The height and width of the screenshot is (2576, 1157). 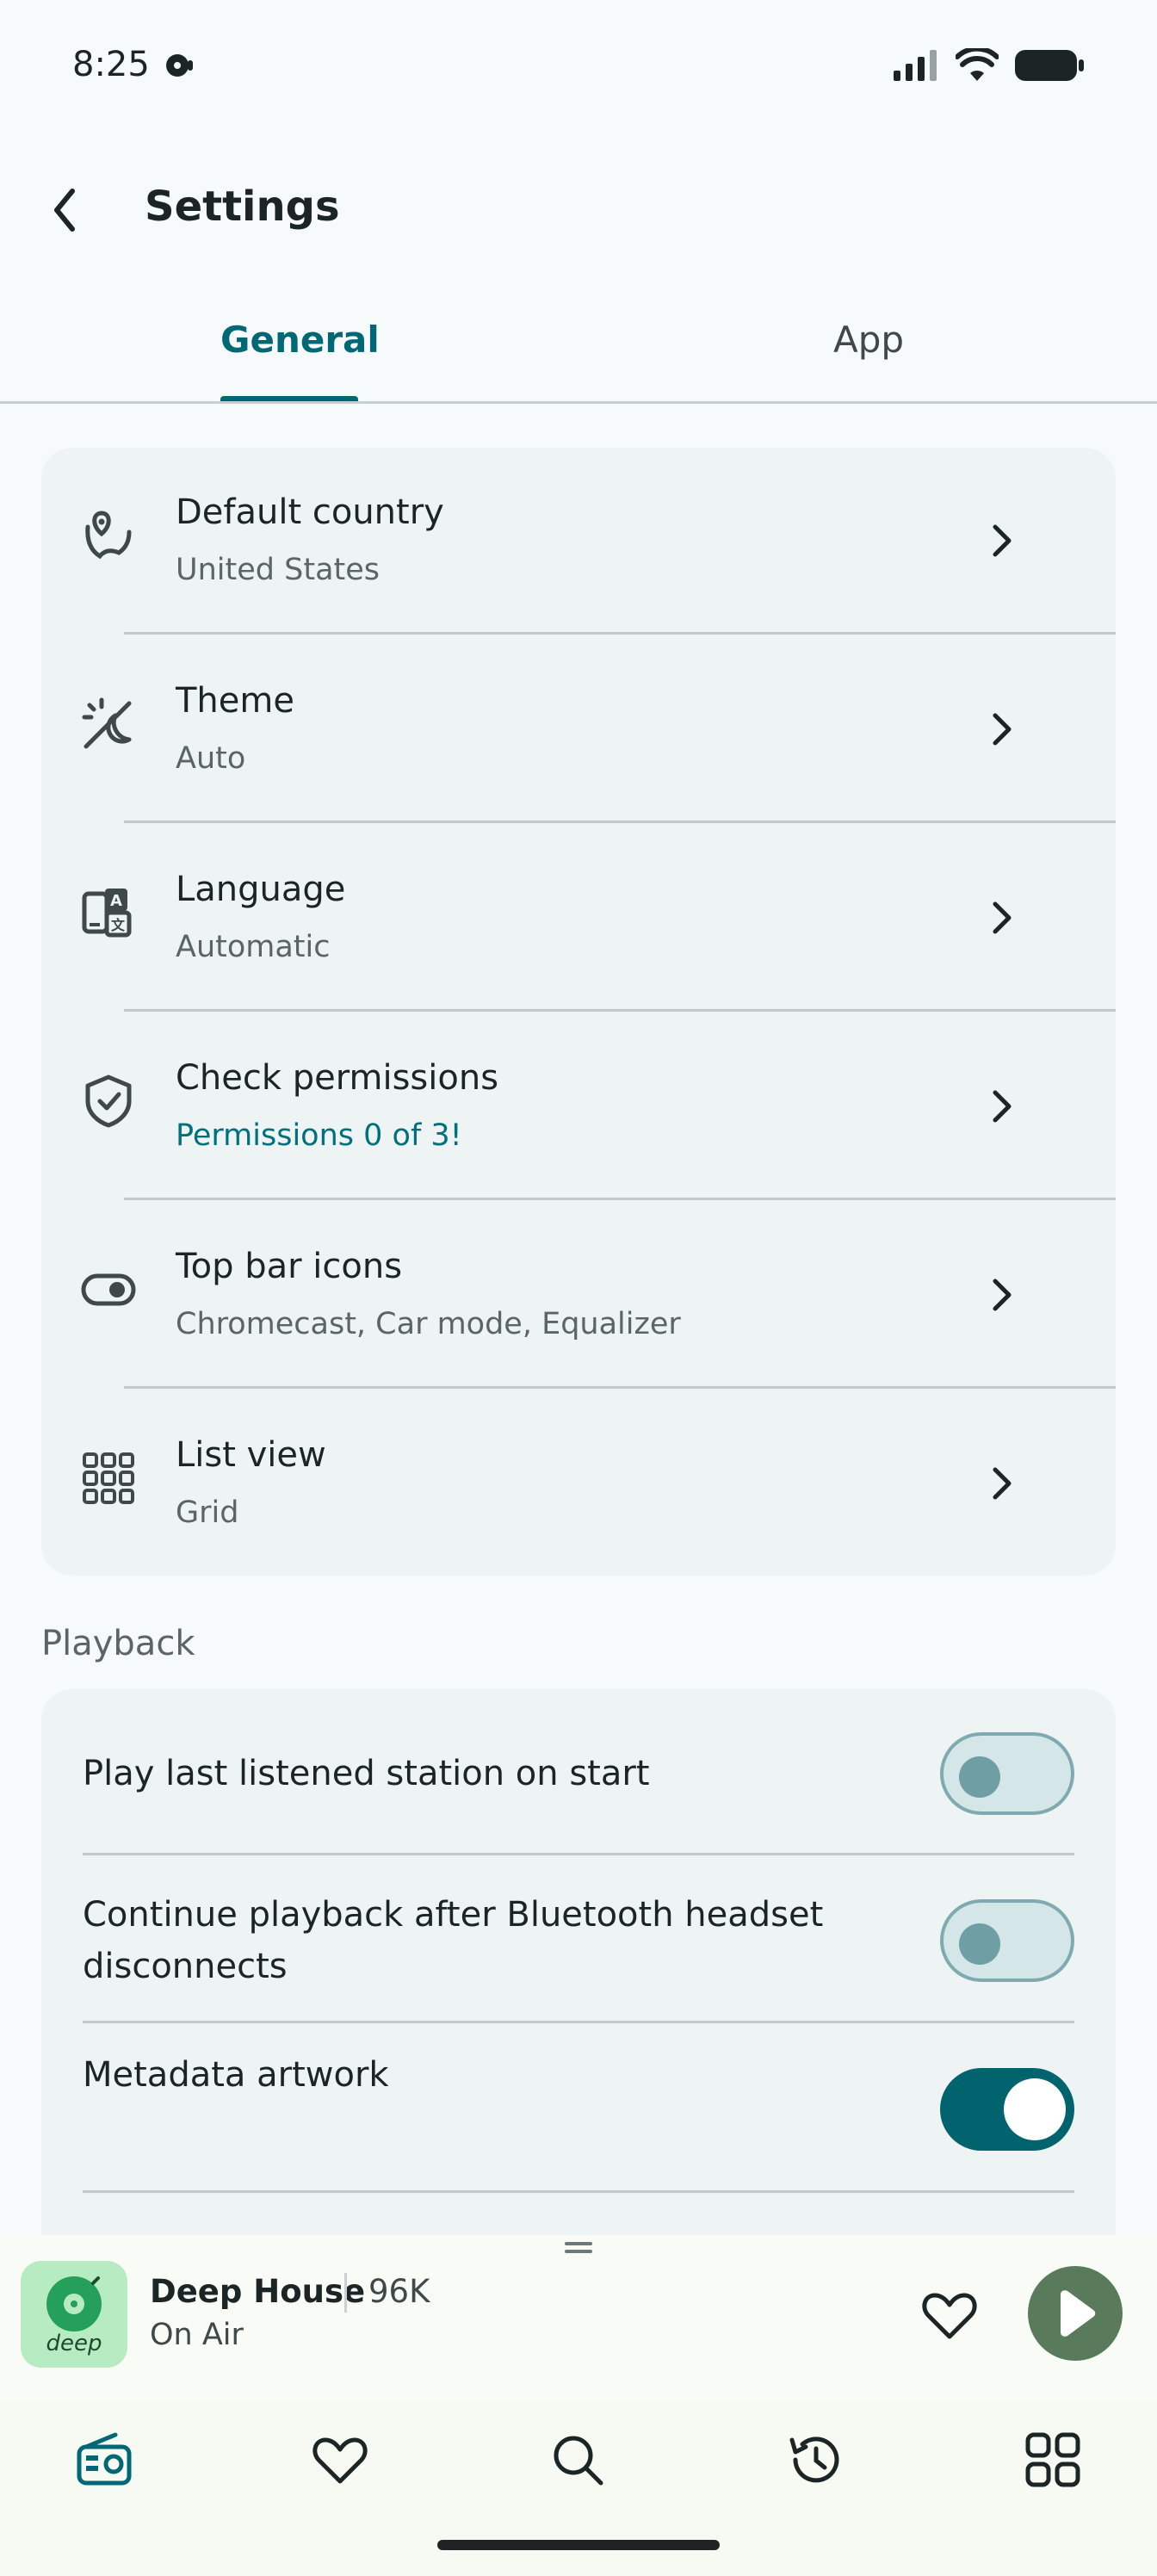 What do you see at coordinates (104, 2460) in the screenshot?
I see `radio-icon` at bounding box center [104, 2460].